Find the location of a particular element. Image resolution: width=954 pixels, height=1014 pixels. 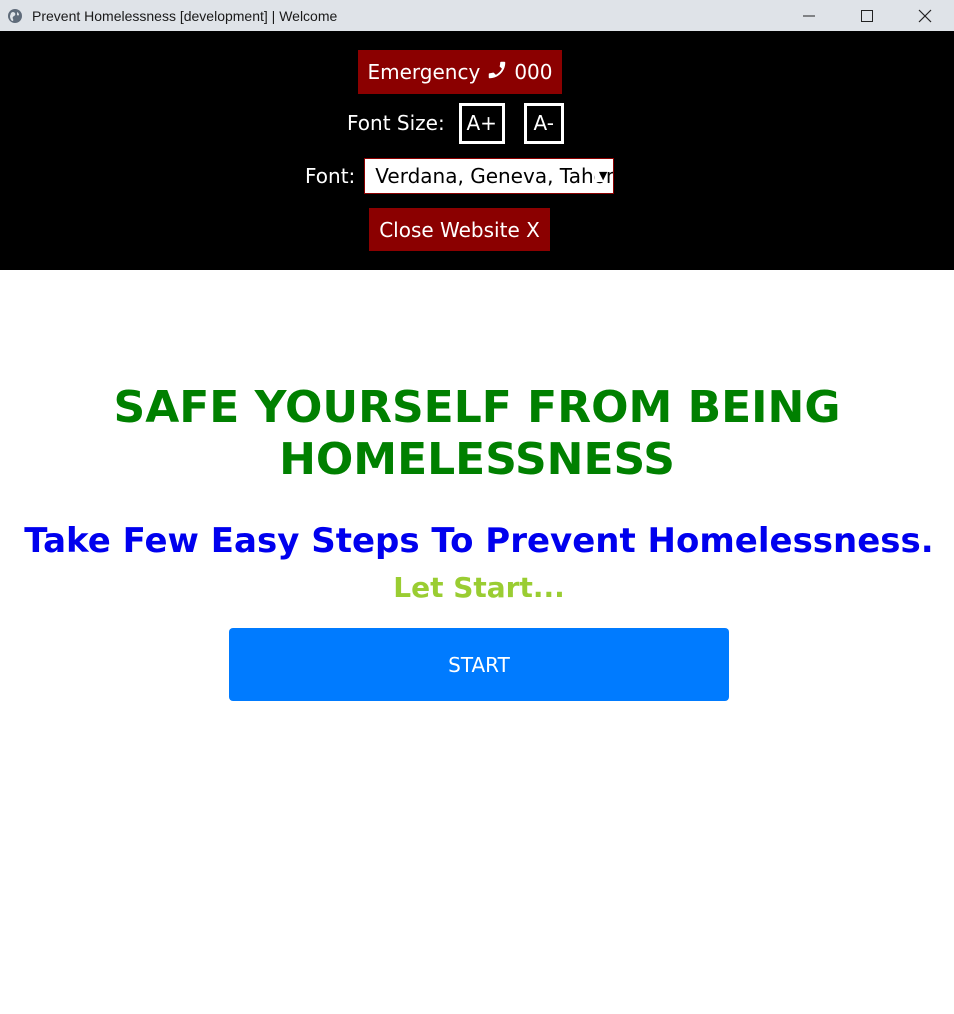

font-family-select: Verdana, Geneva, Tahoma, sans-serif ▼ is located at coordinates (489, 175).